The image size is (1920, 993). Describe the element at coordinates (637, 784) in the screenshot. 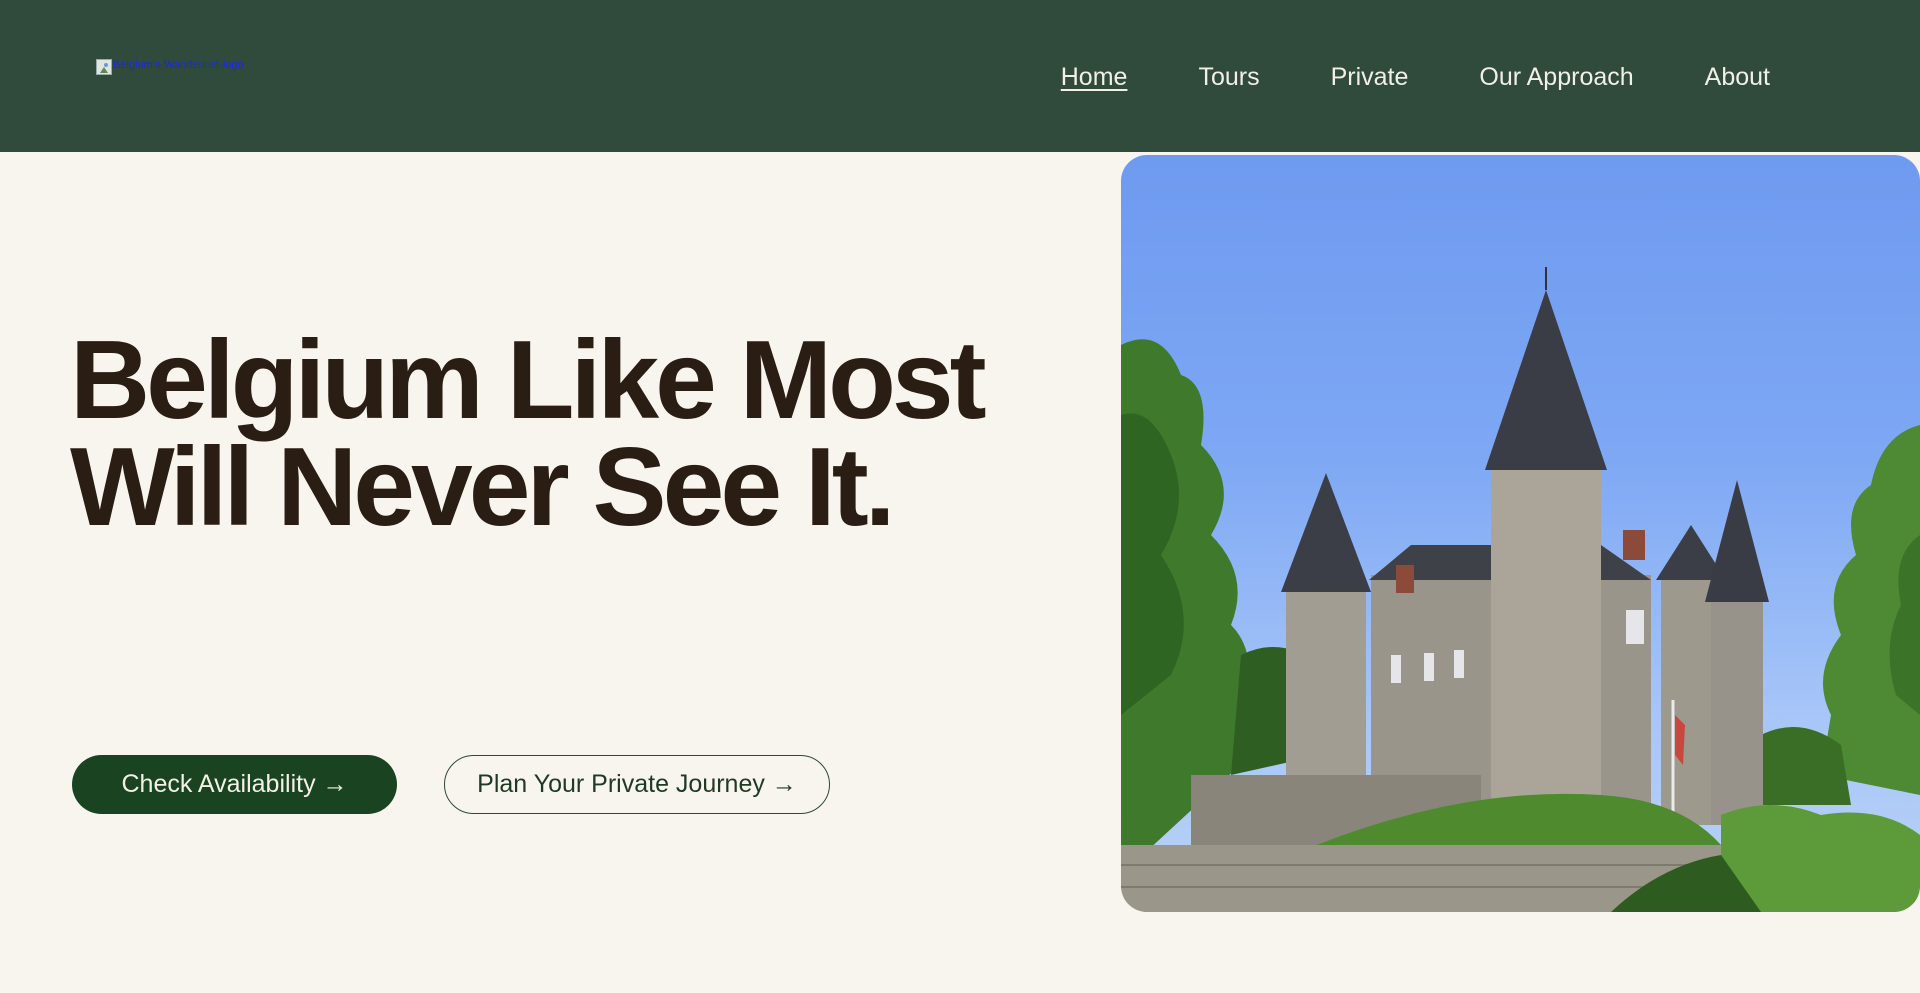

I see `plan-private-journey-button: Plan Your Private Journey →` at that location.